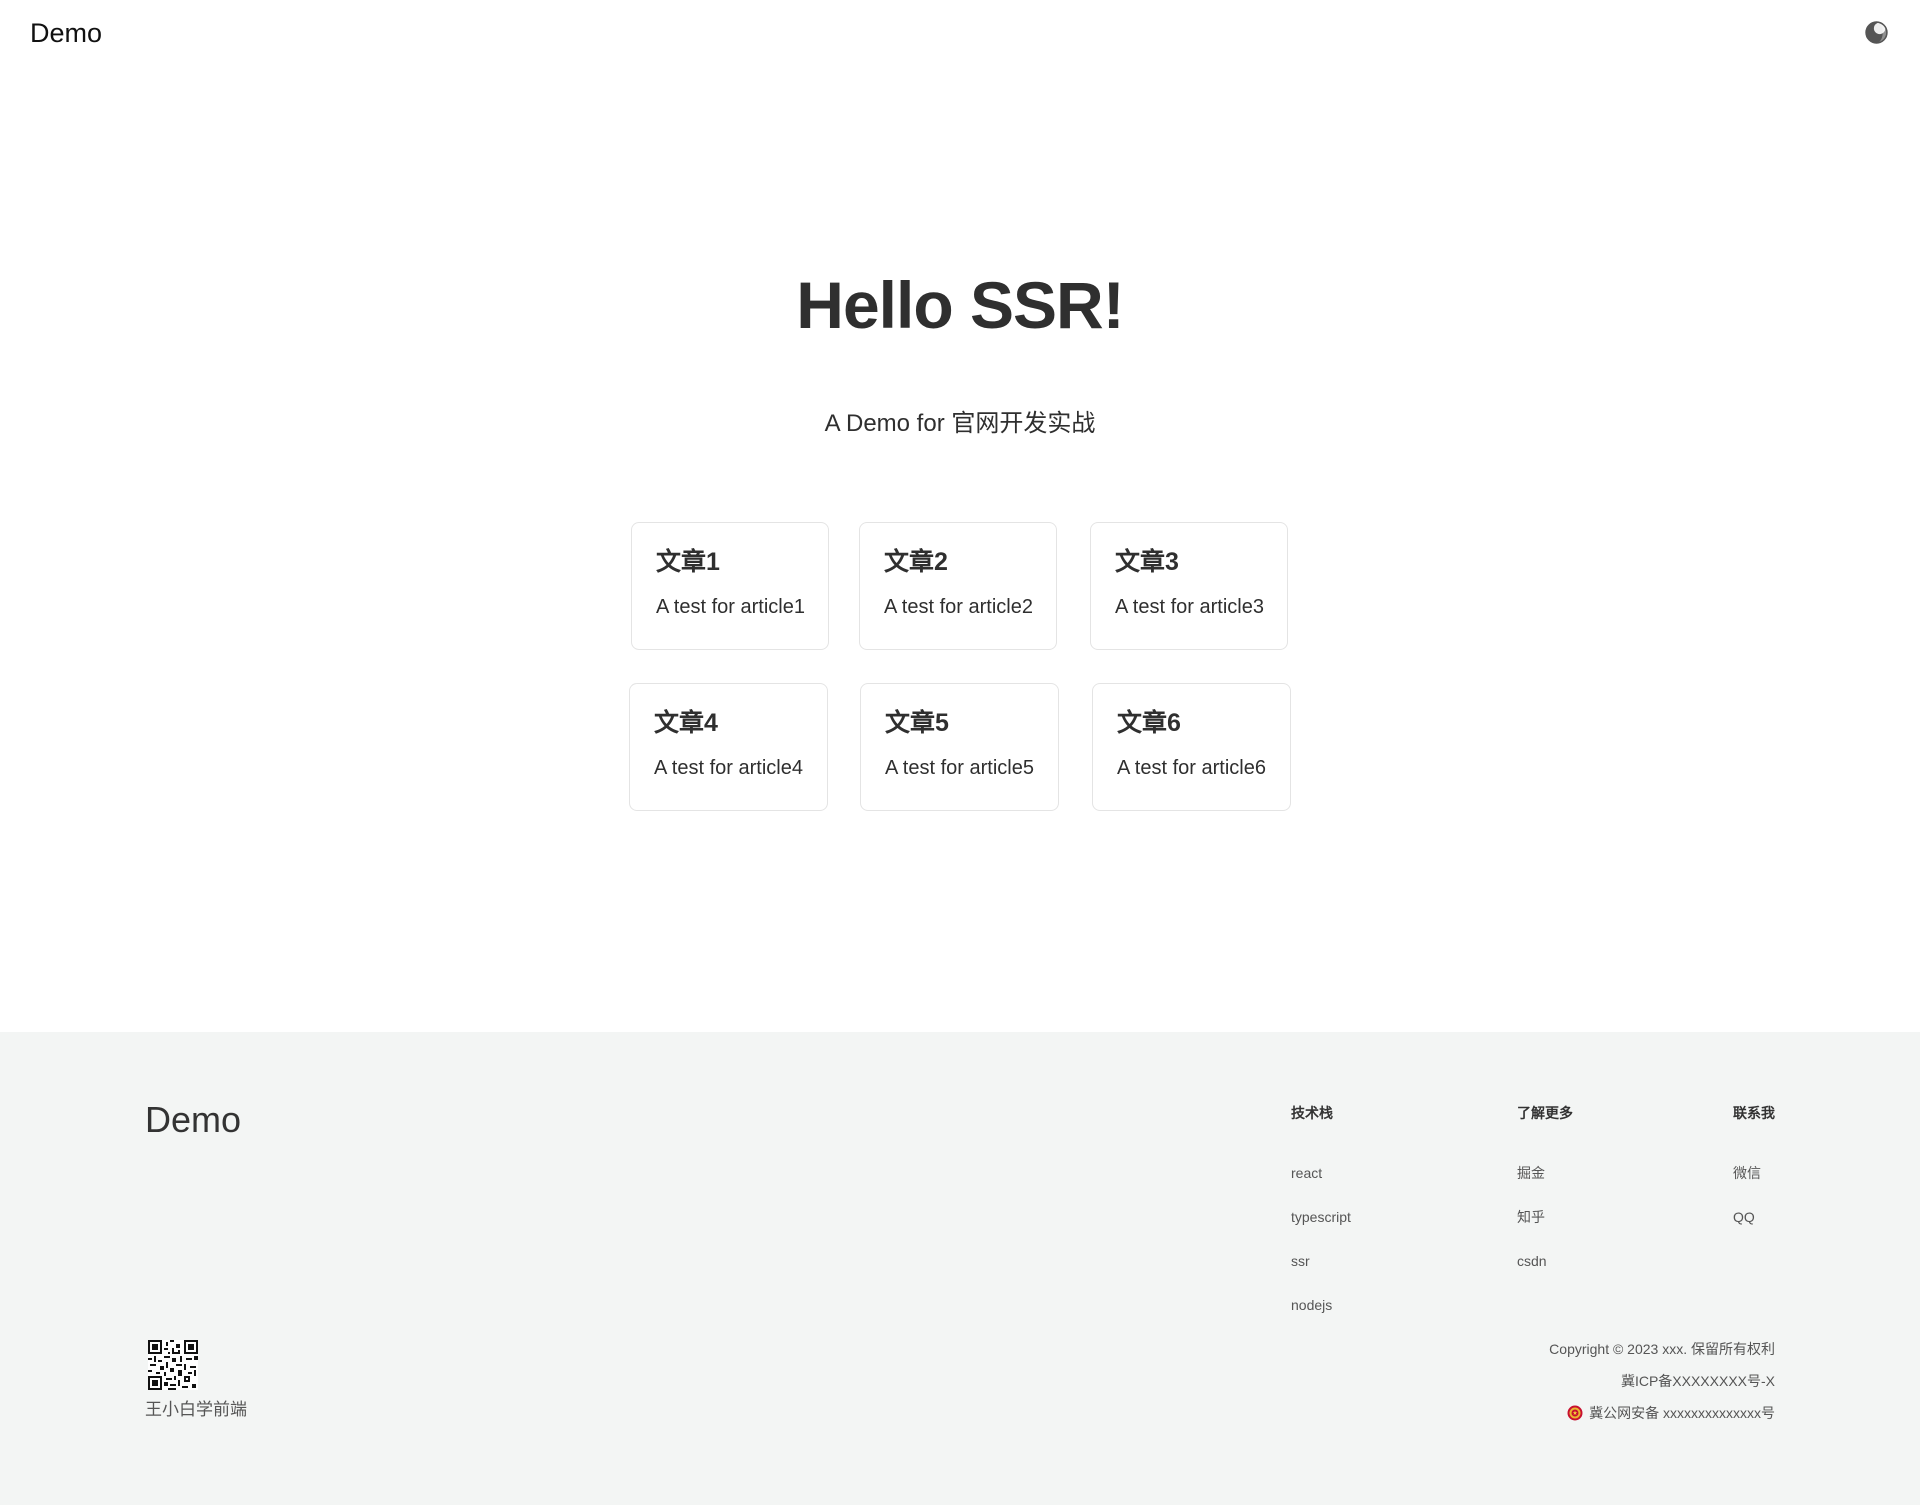  What do you see at coordinates (917, 723) in the screenshot?
I see `article-card-title: 文章5` at bounding box center [917, 723].